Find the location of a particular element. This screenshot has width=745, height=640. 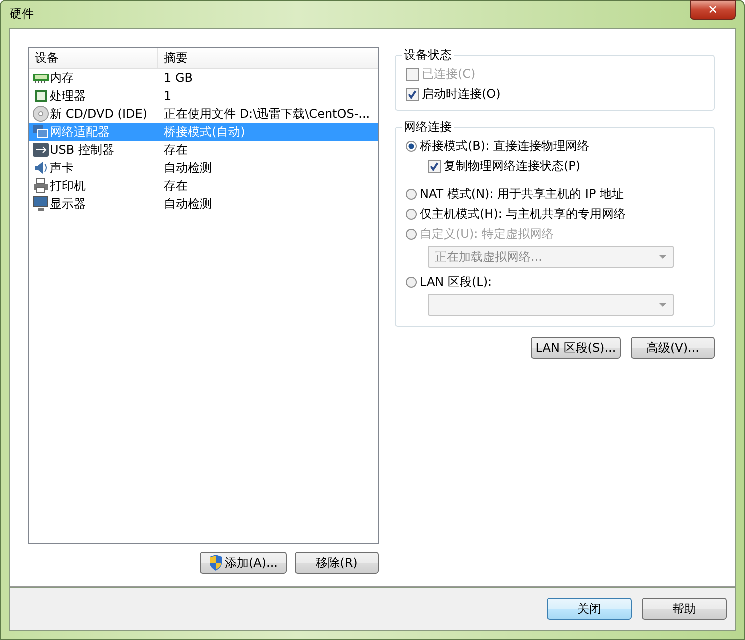

disc-icon is located at coordinates (41, 114).